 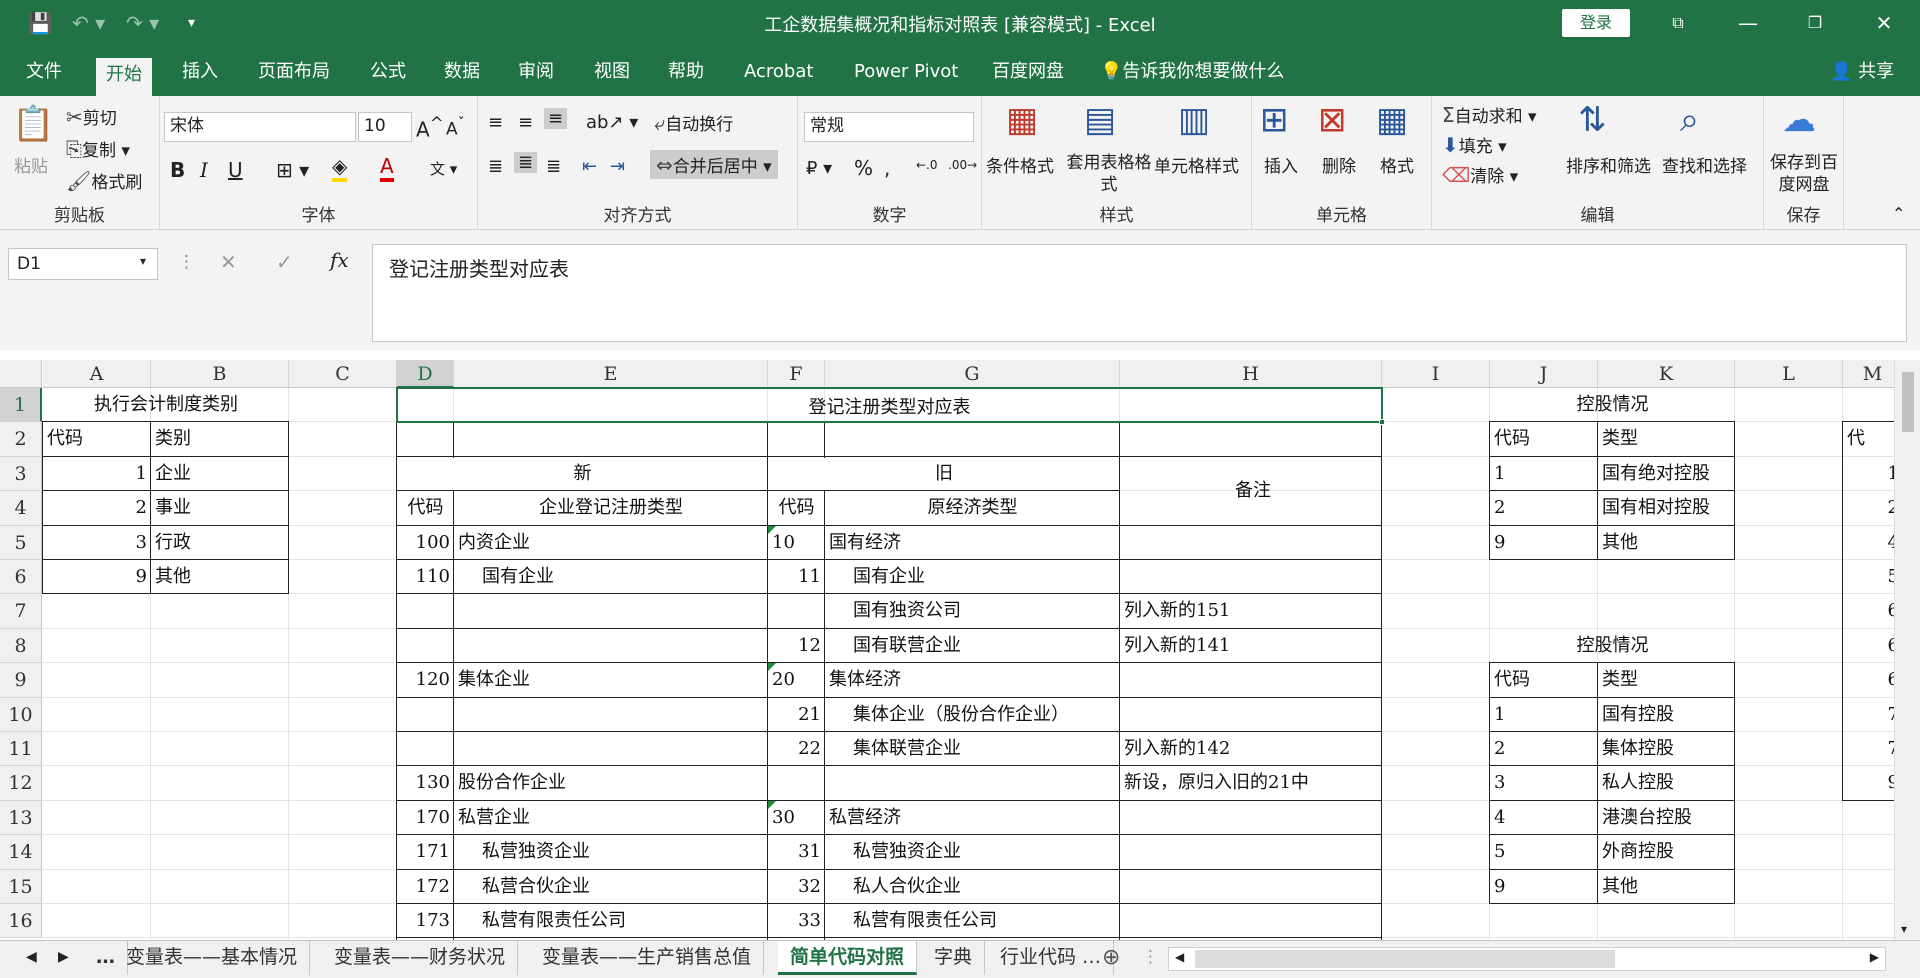 I want to click on cell-g15: 私人合伙企业, so click(x=972, y=887).